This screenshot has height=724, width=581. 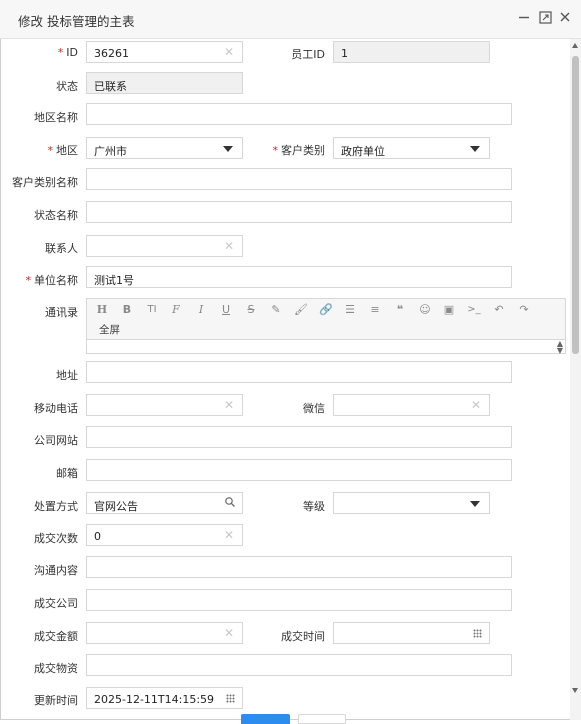 I want to click on deal-company-label: 成交公司, so click(x=56, y=603).